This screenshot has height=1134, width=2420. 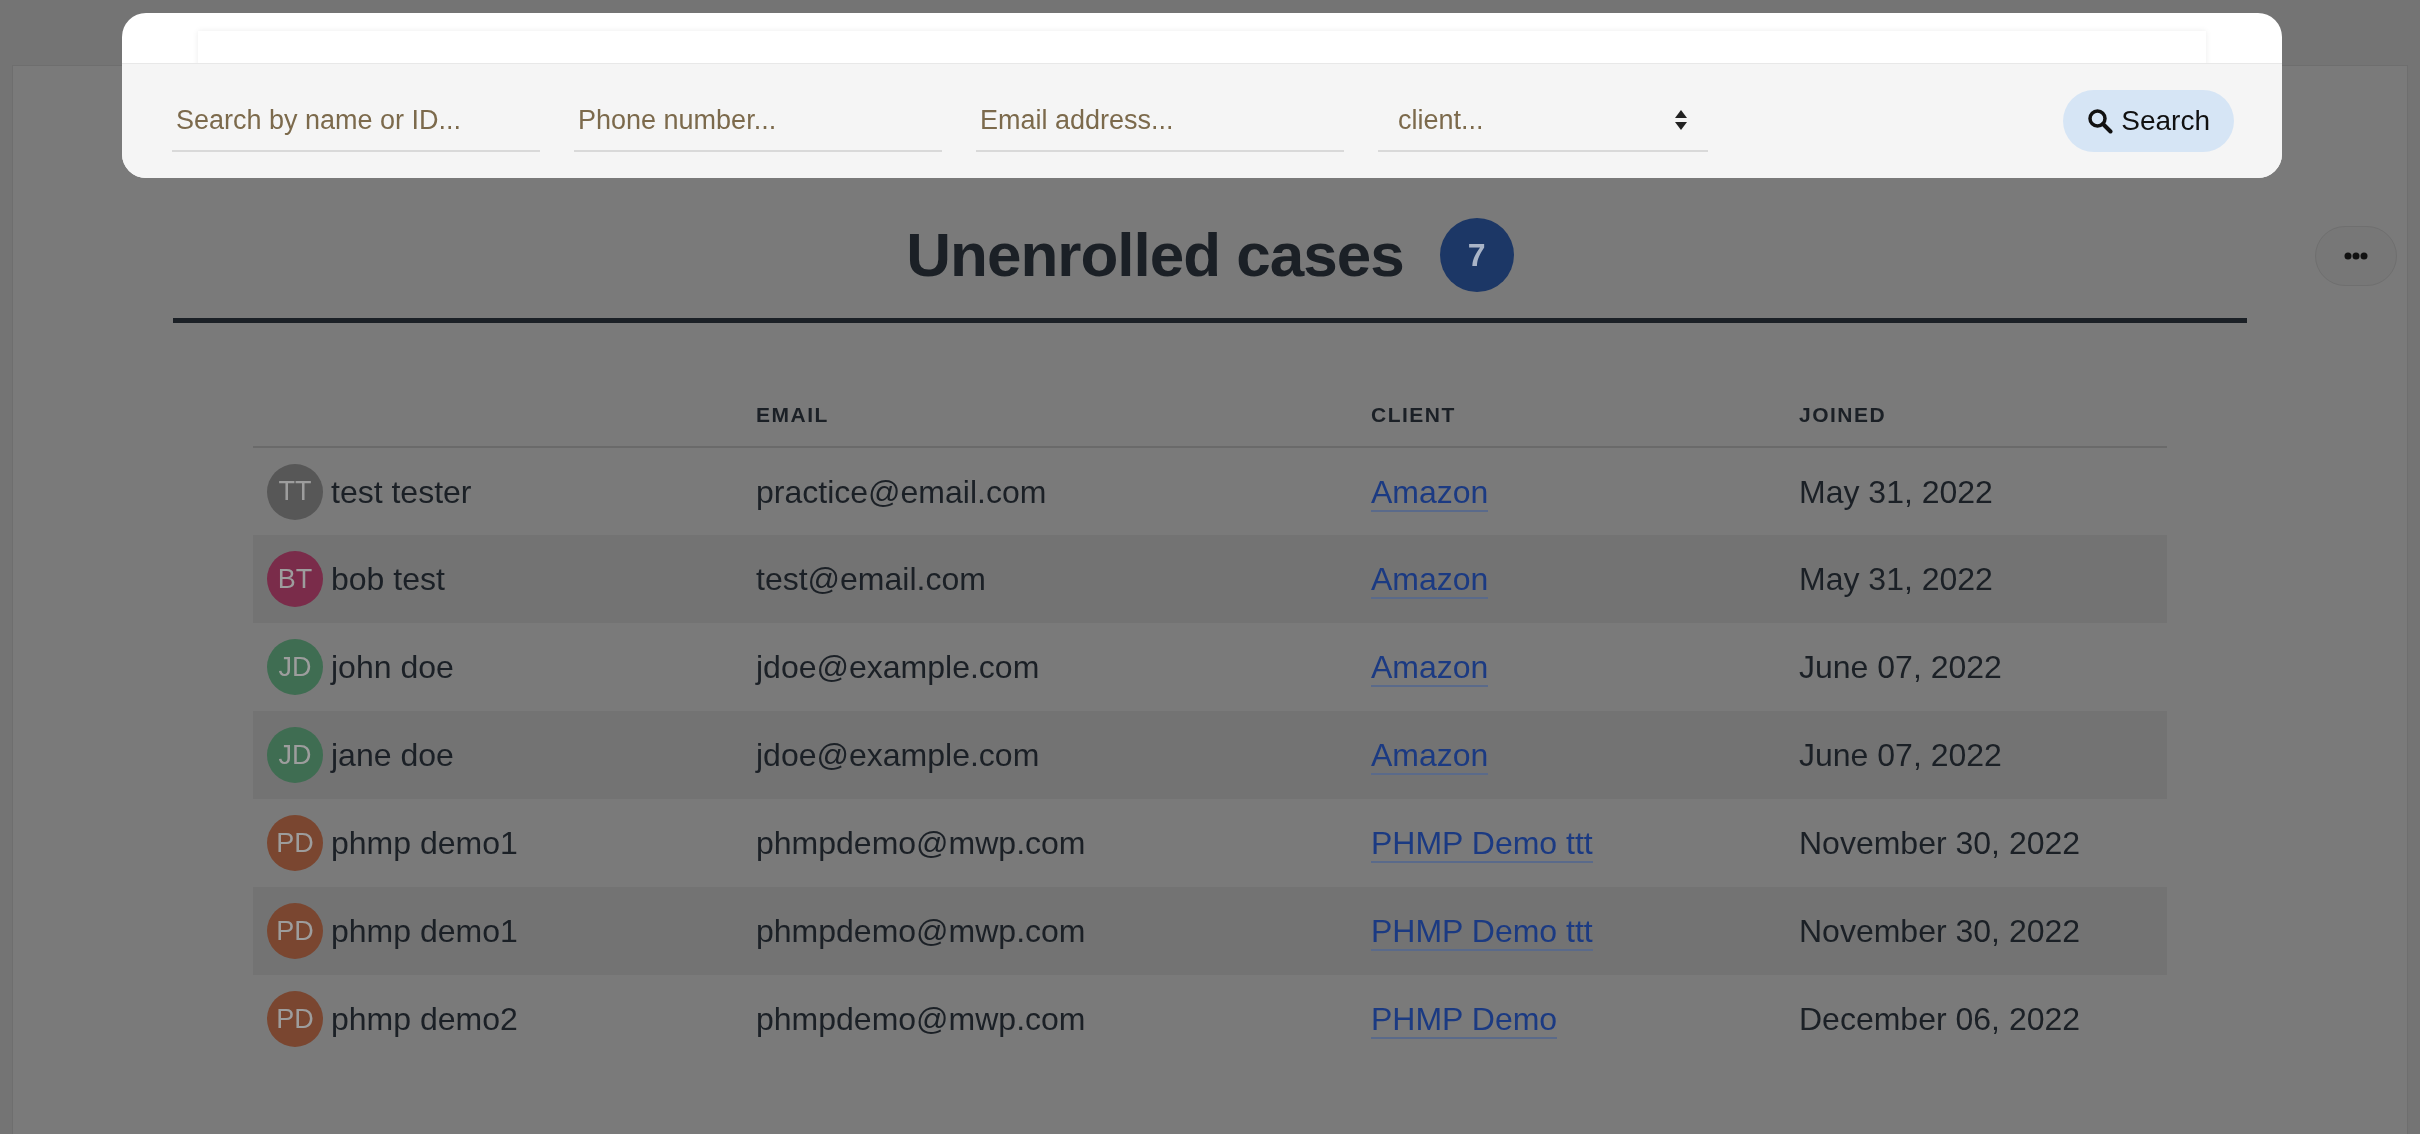 I want to click on joined-date: December 06, 2022, so click(x=1940, y=1019).